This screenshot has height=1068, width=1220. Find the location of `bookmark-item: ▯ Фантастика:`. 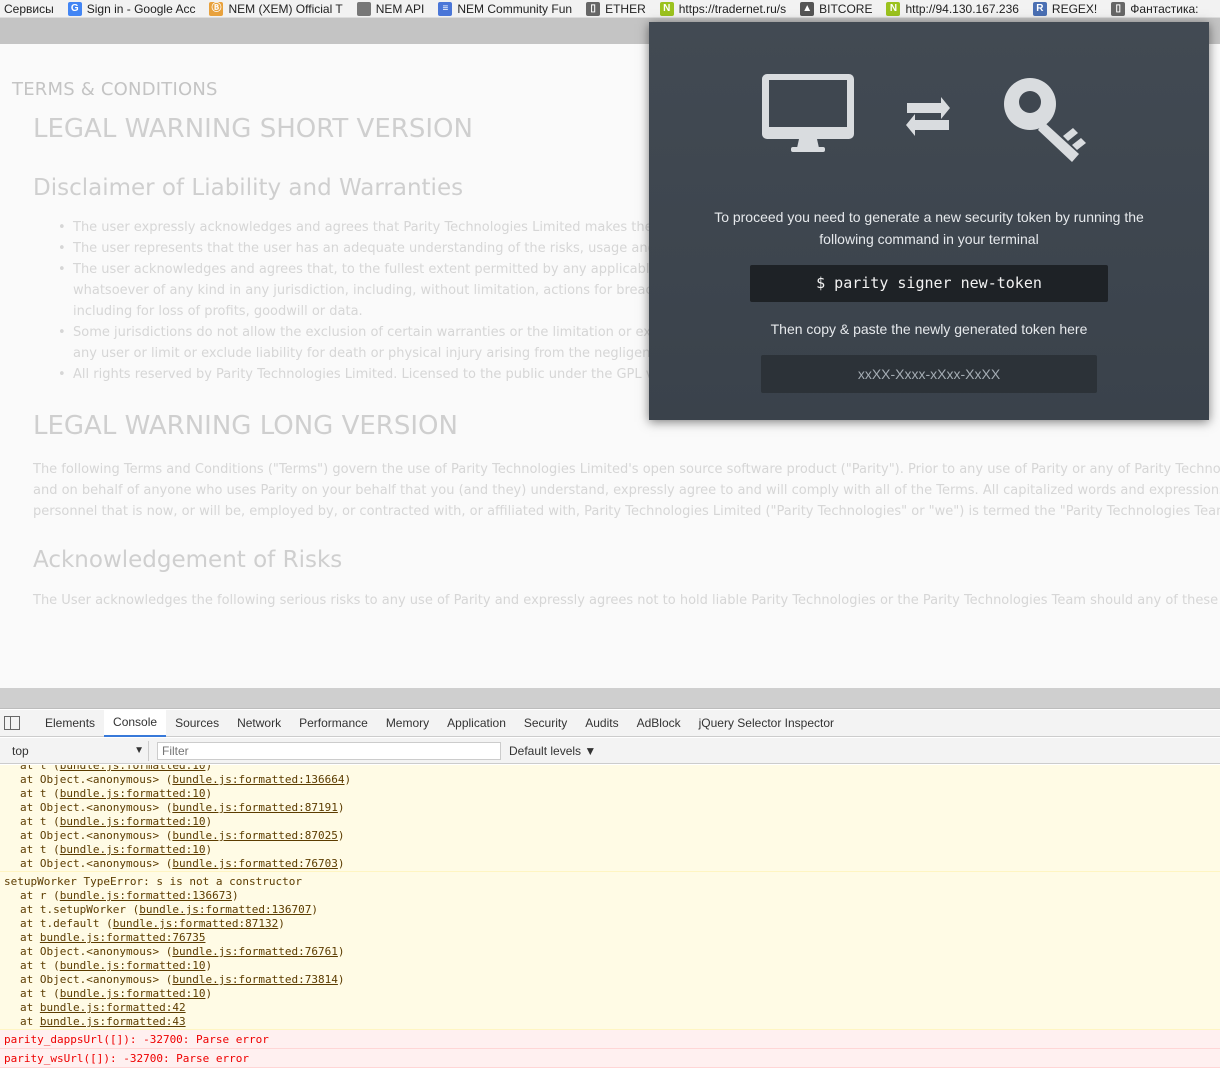

bookmark-item: ▯ Фантастика: is located at coordinates (1155, 8).